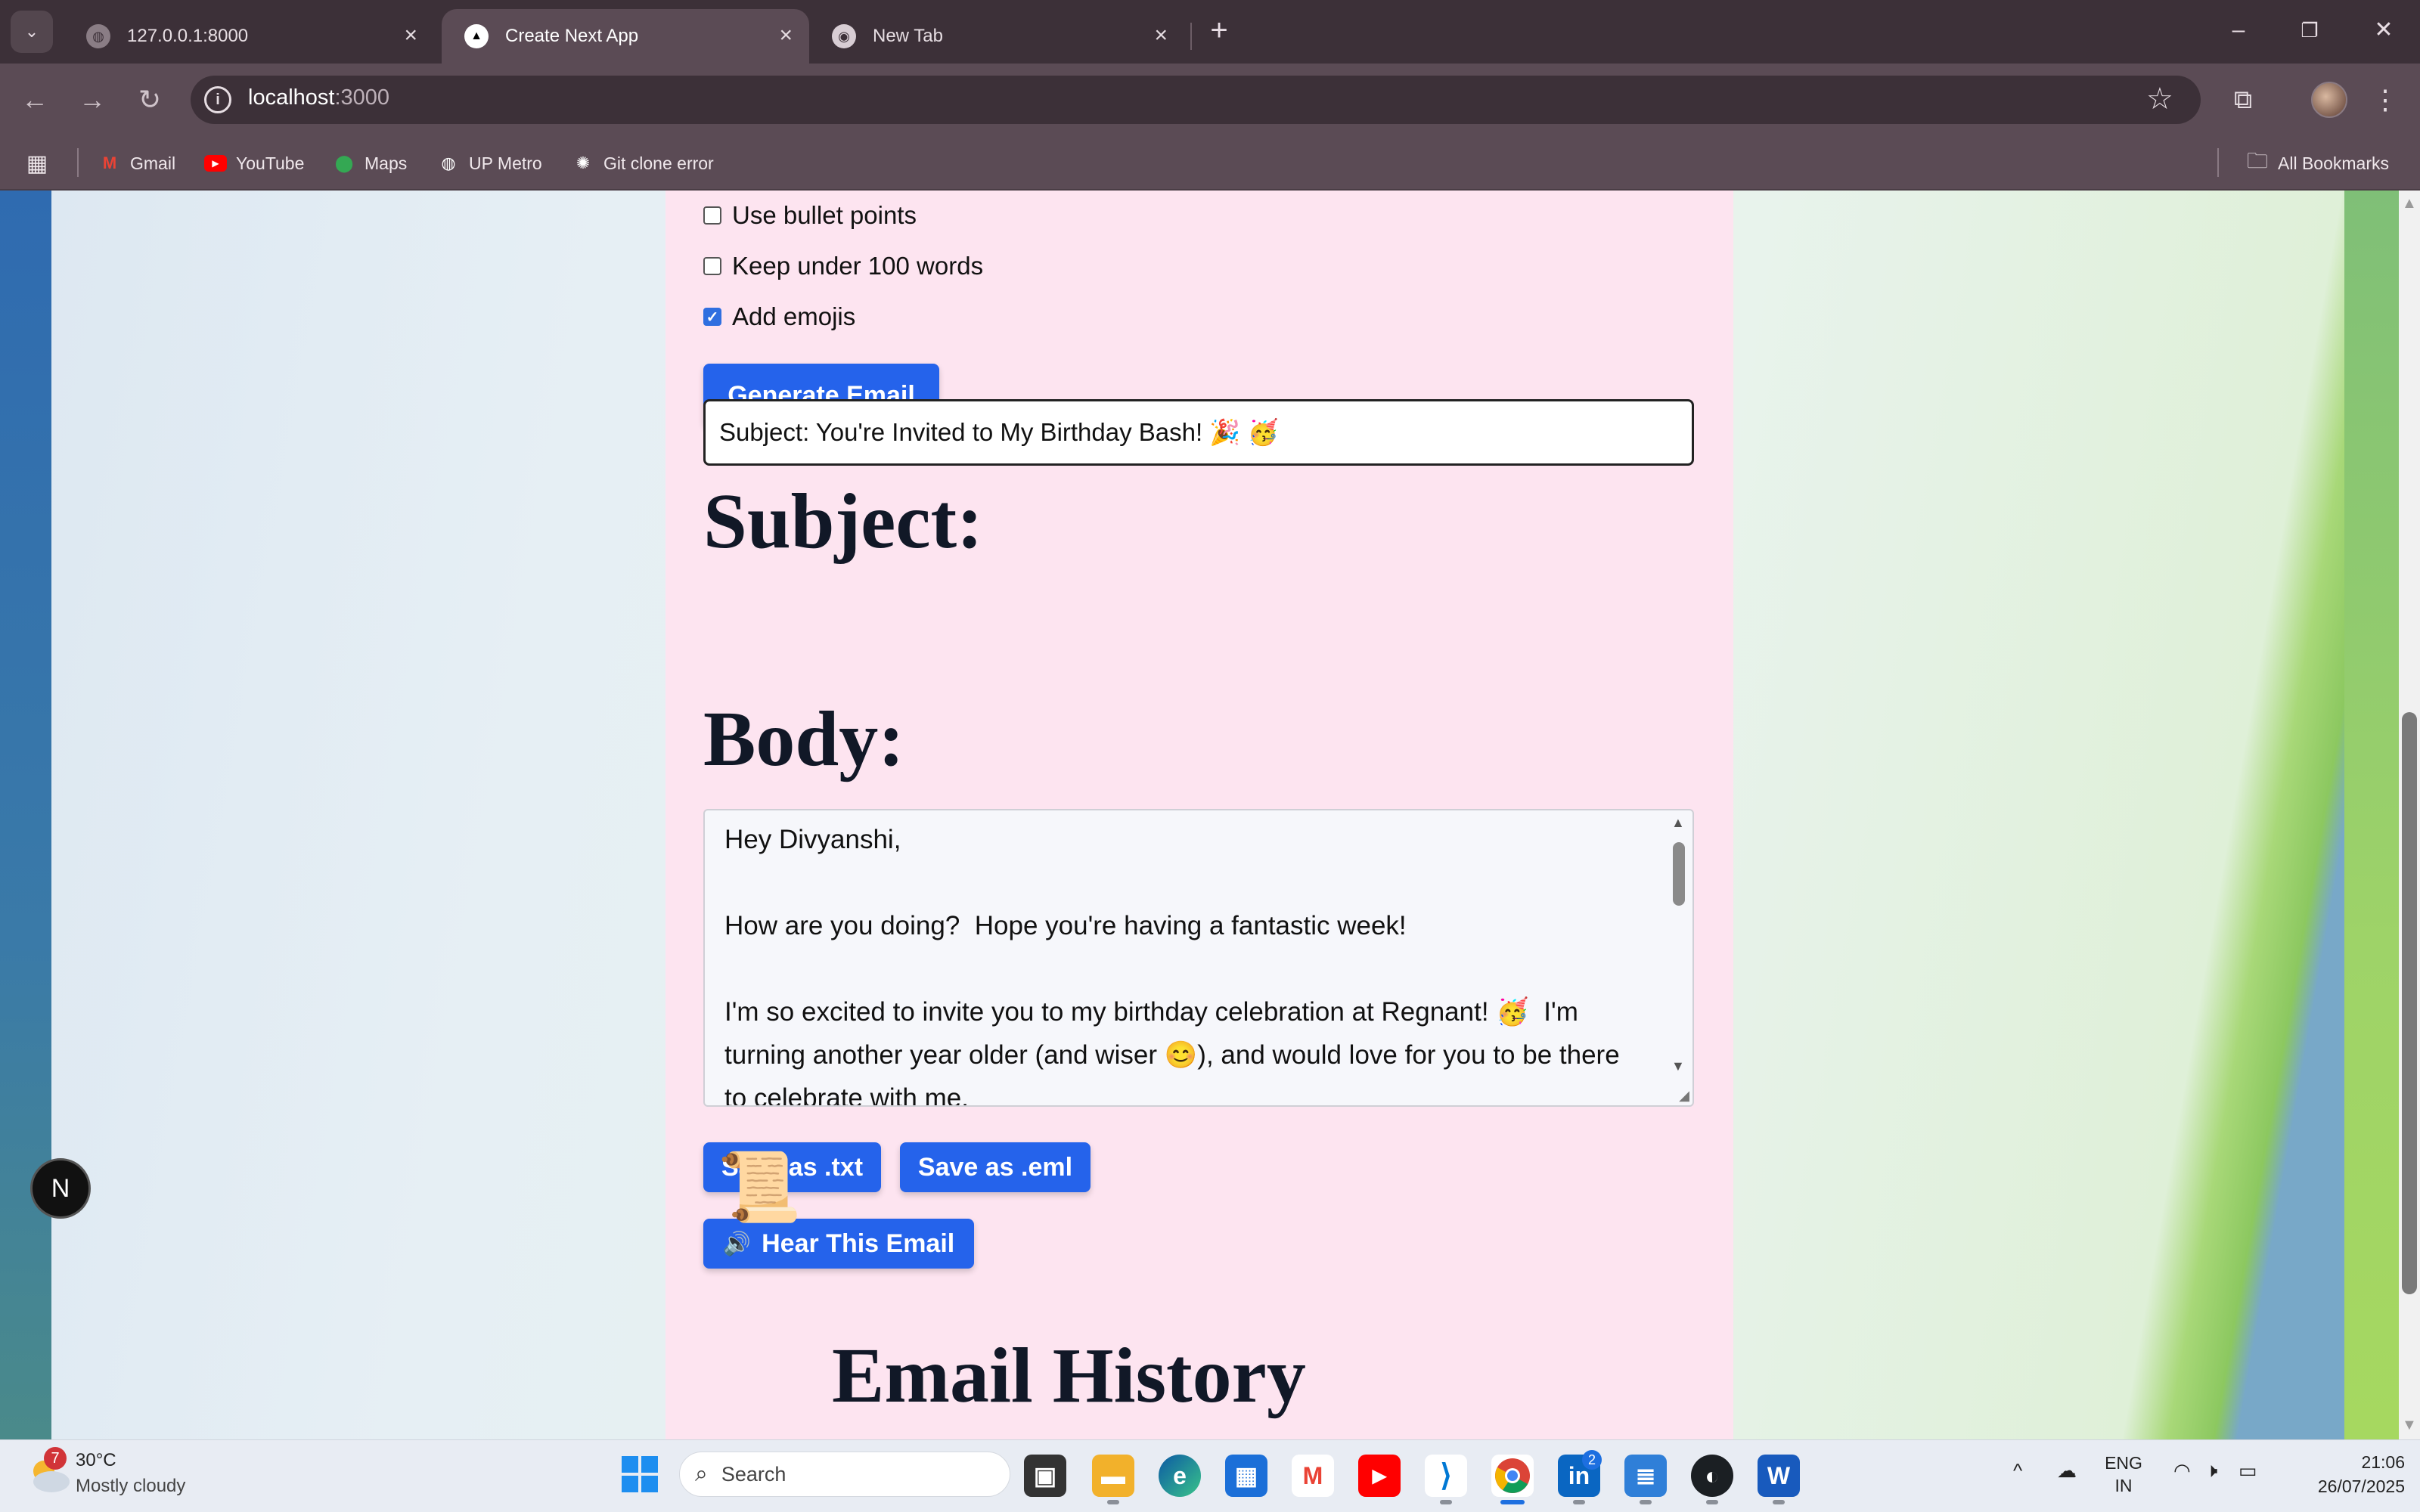 The height and width of the screenshot is (1512, 2420). Describe the element at coordinates (2329, 100) in the screenshot. I see `profile-avatar` at that location.